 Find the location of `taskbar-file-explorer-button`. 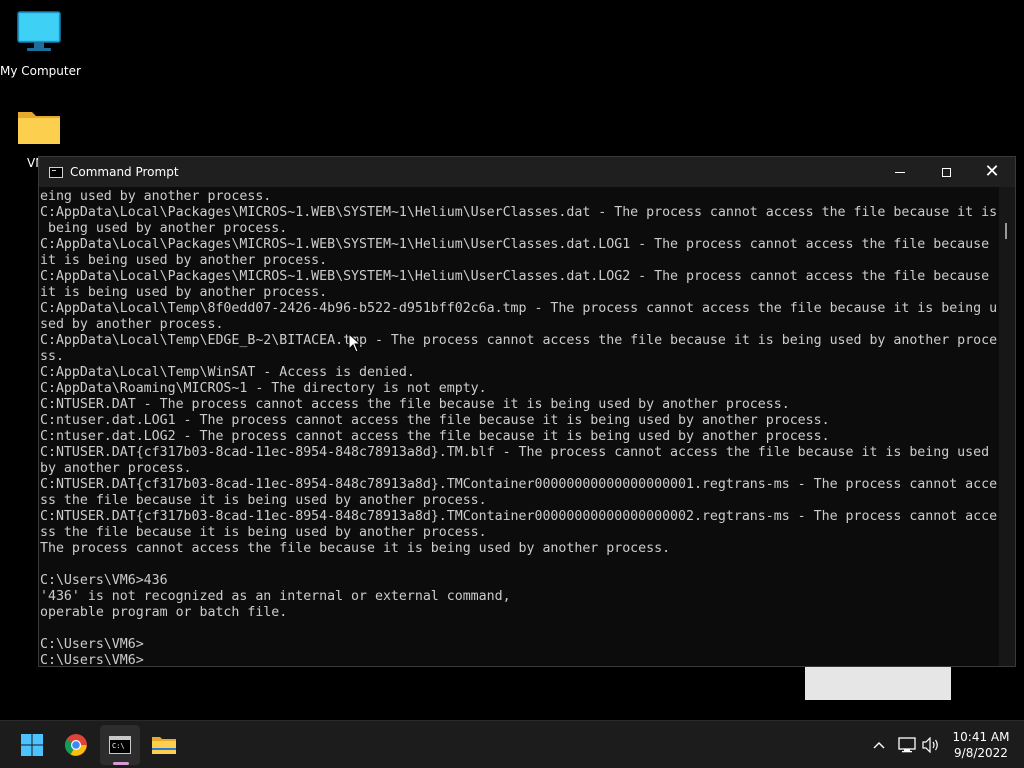

taskbar-file-explorer-button is located at coordinates (164, 744).